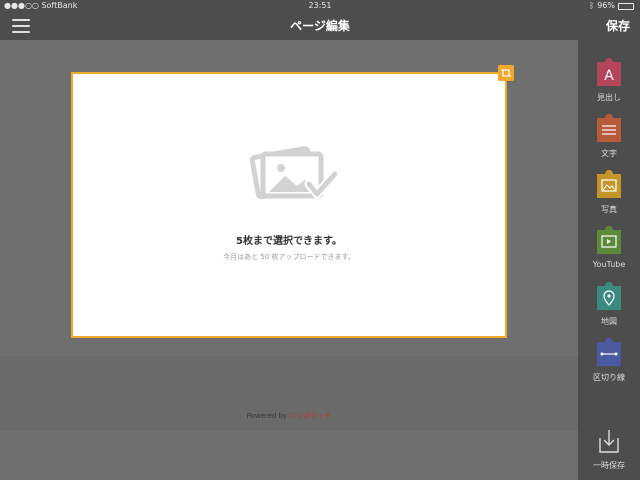  I want to click on tool-youtube: YouTube, so click(609, 252).